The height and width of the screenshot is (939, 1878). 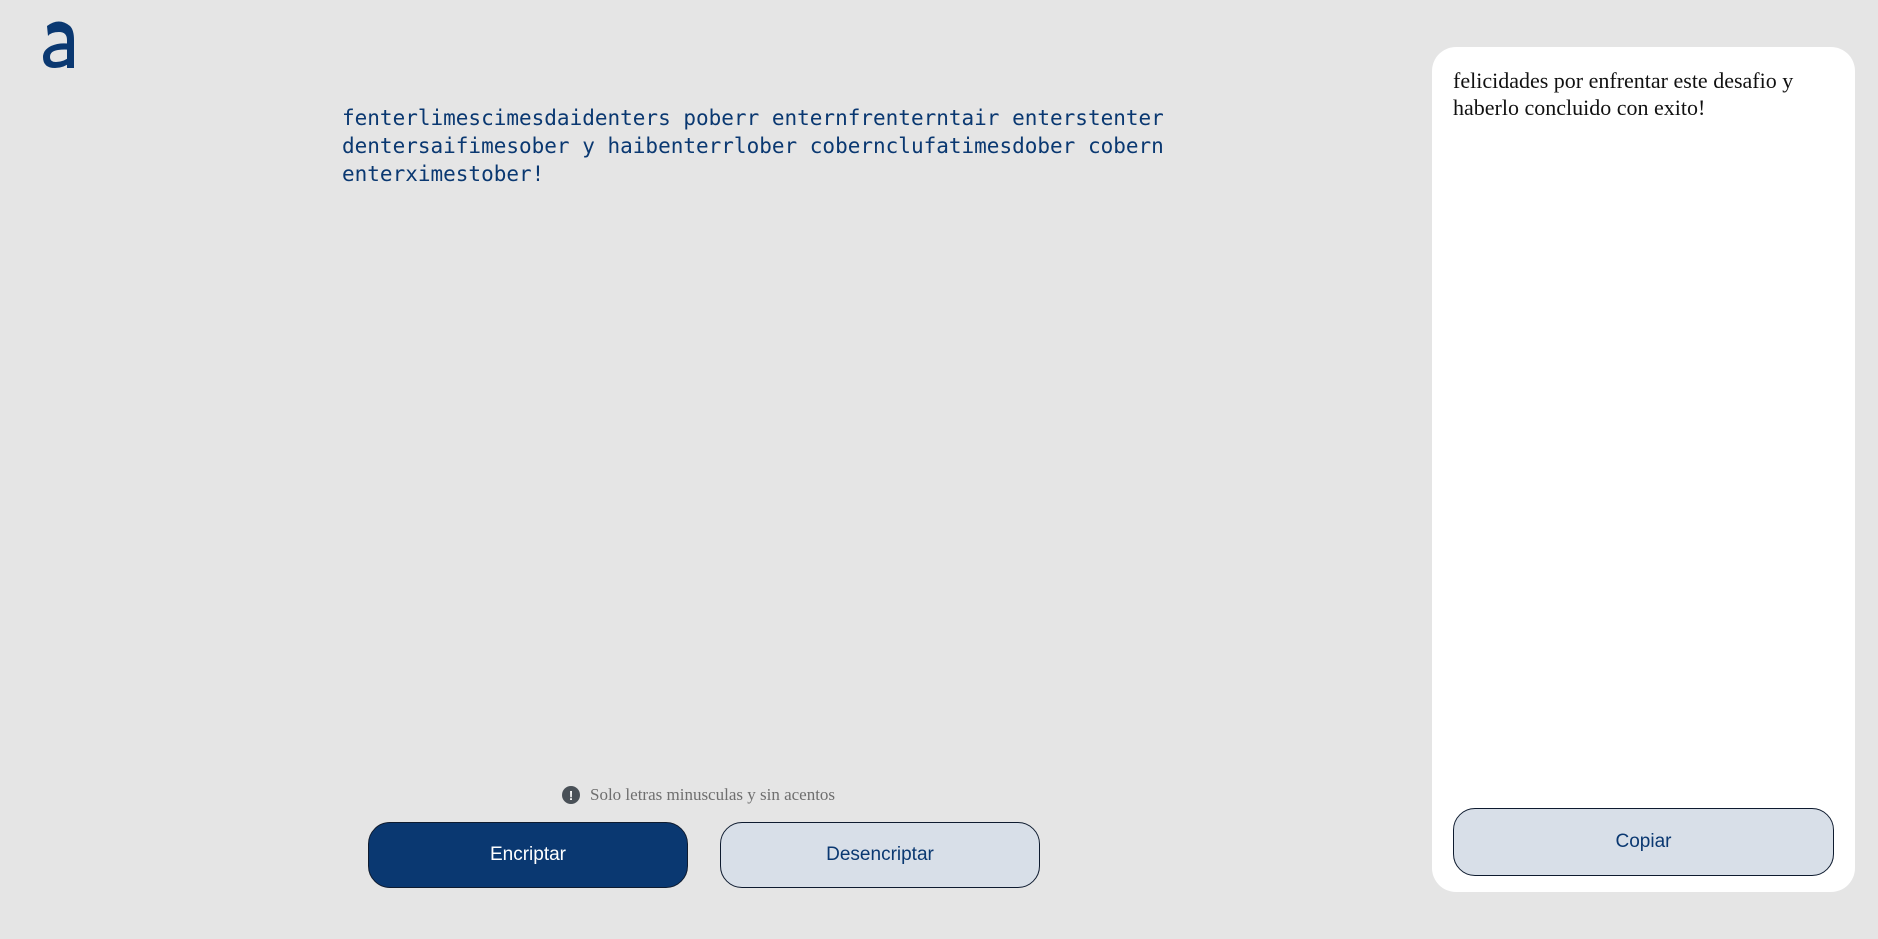 I want to click on copy-button: Copiar, so click(x=1643, y=842).